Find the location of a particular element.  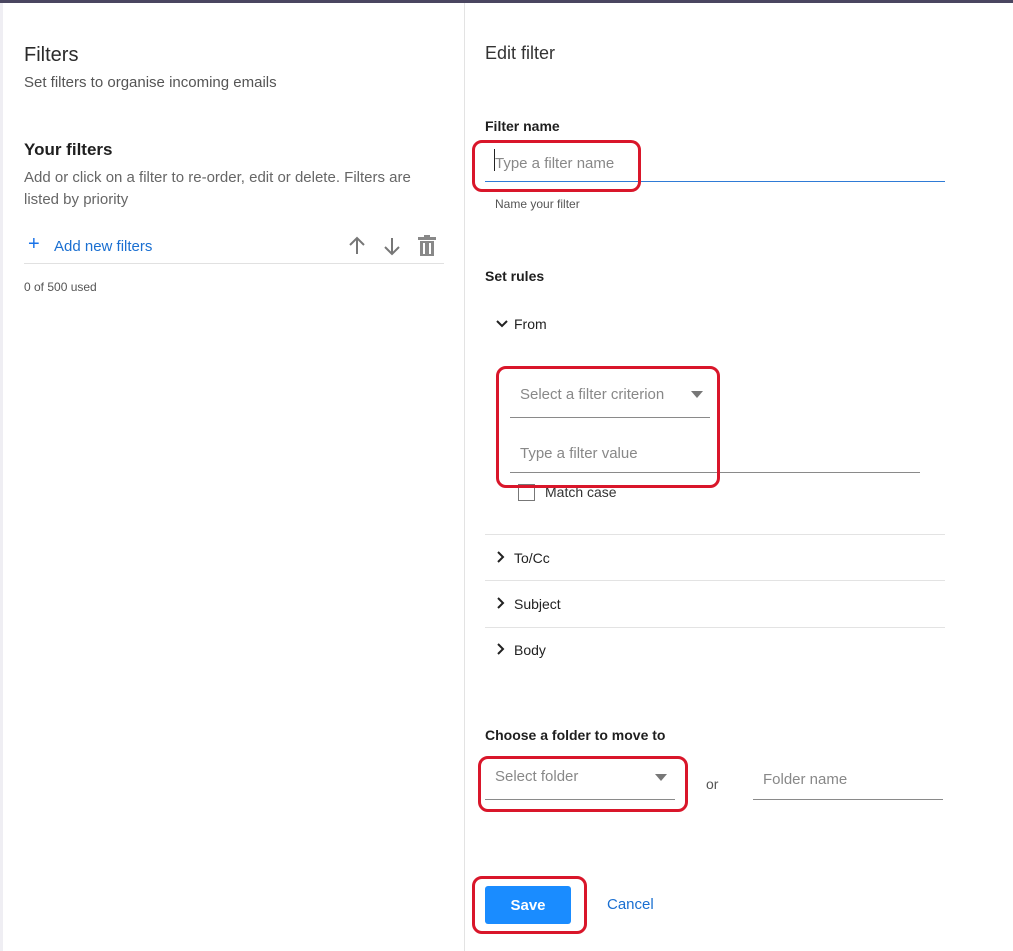

rule-subject-label: Subject is located at coordinates (537, 604).